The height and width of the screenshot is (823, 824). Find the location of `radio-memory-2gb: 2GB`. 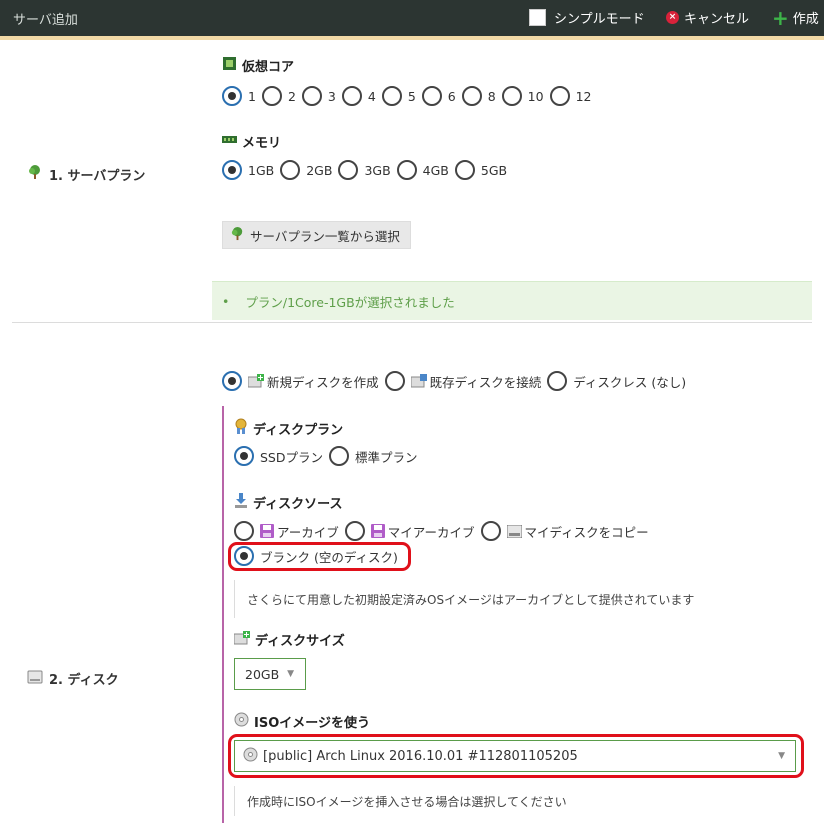

radio-memory-2gb: 2GB is located at coordinates (306, 170).